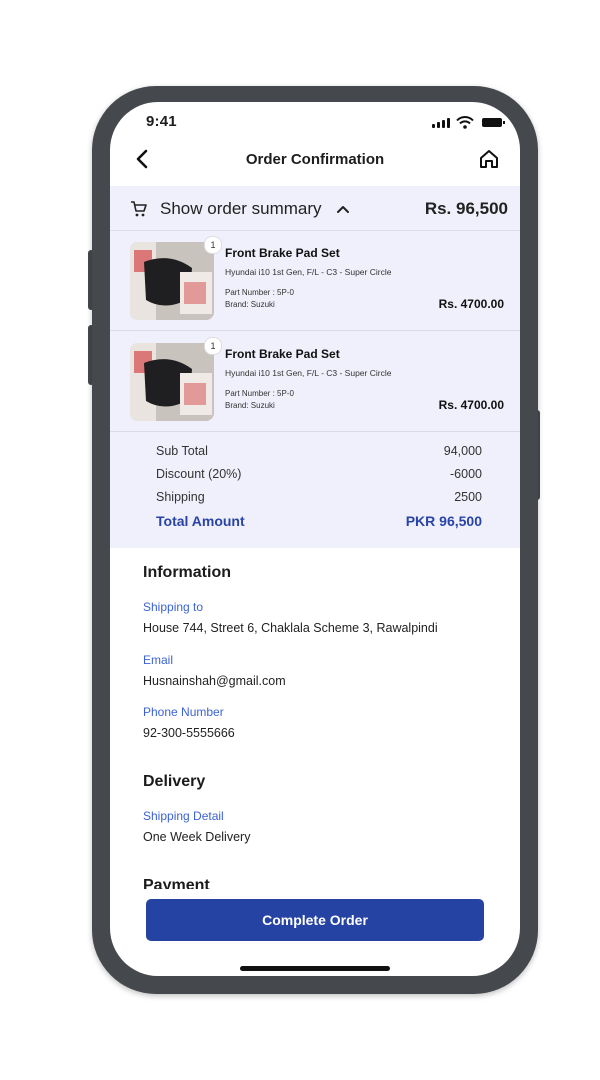 Image resolution: width=600 pixels, height=1080 pixels. What do you see at coordinates (214, 681) in the screenshot?
I see `email-value: Husnainshah@gmail.com` at bounding box center [214, 681].